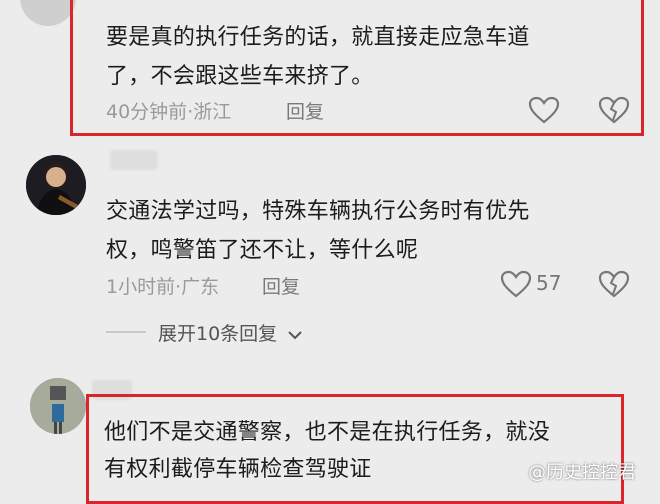  I want to click on expand-replies-label: 展开10条回复, so click(218, 334).